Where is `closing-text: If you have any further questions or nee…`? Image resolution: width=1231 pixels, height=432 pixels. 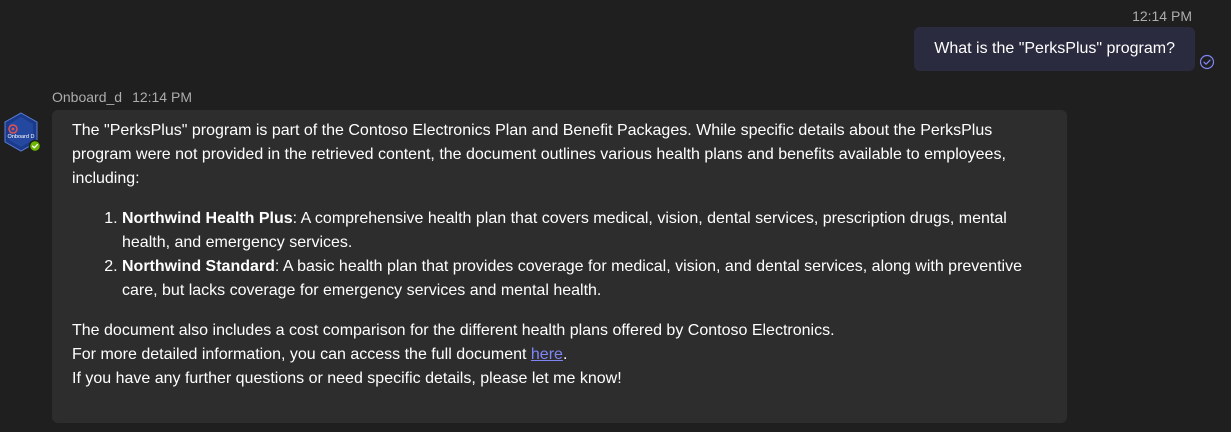
closing-text: If you have any further questions or nee… is located at coordinates (347, 378).